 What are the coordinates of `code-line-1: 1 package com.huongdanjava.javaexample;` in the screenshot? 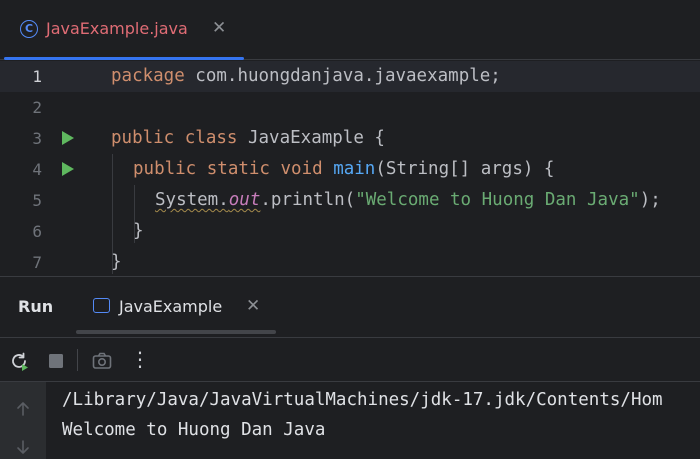 It's located at (350, 76).